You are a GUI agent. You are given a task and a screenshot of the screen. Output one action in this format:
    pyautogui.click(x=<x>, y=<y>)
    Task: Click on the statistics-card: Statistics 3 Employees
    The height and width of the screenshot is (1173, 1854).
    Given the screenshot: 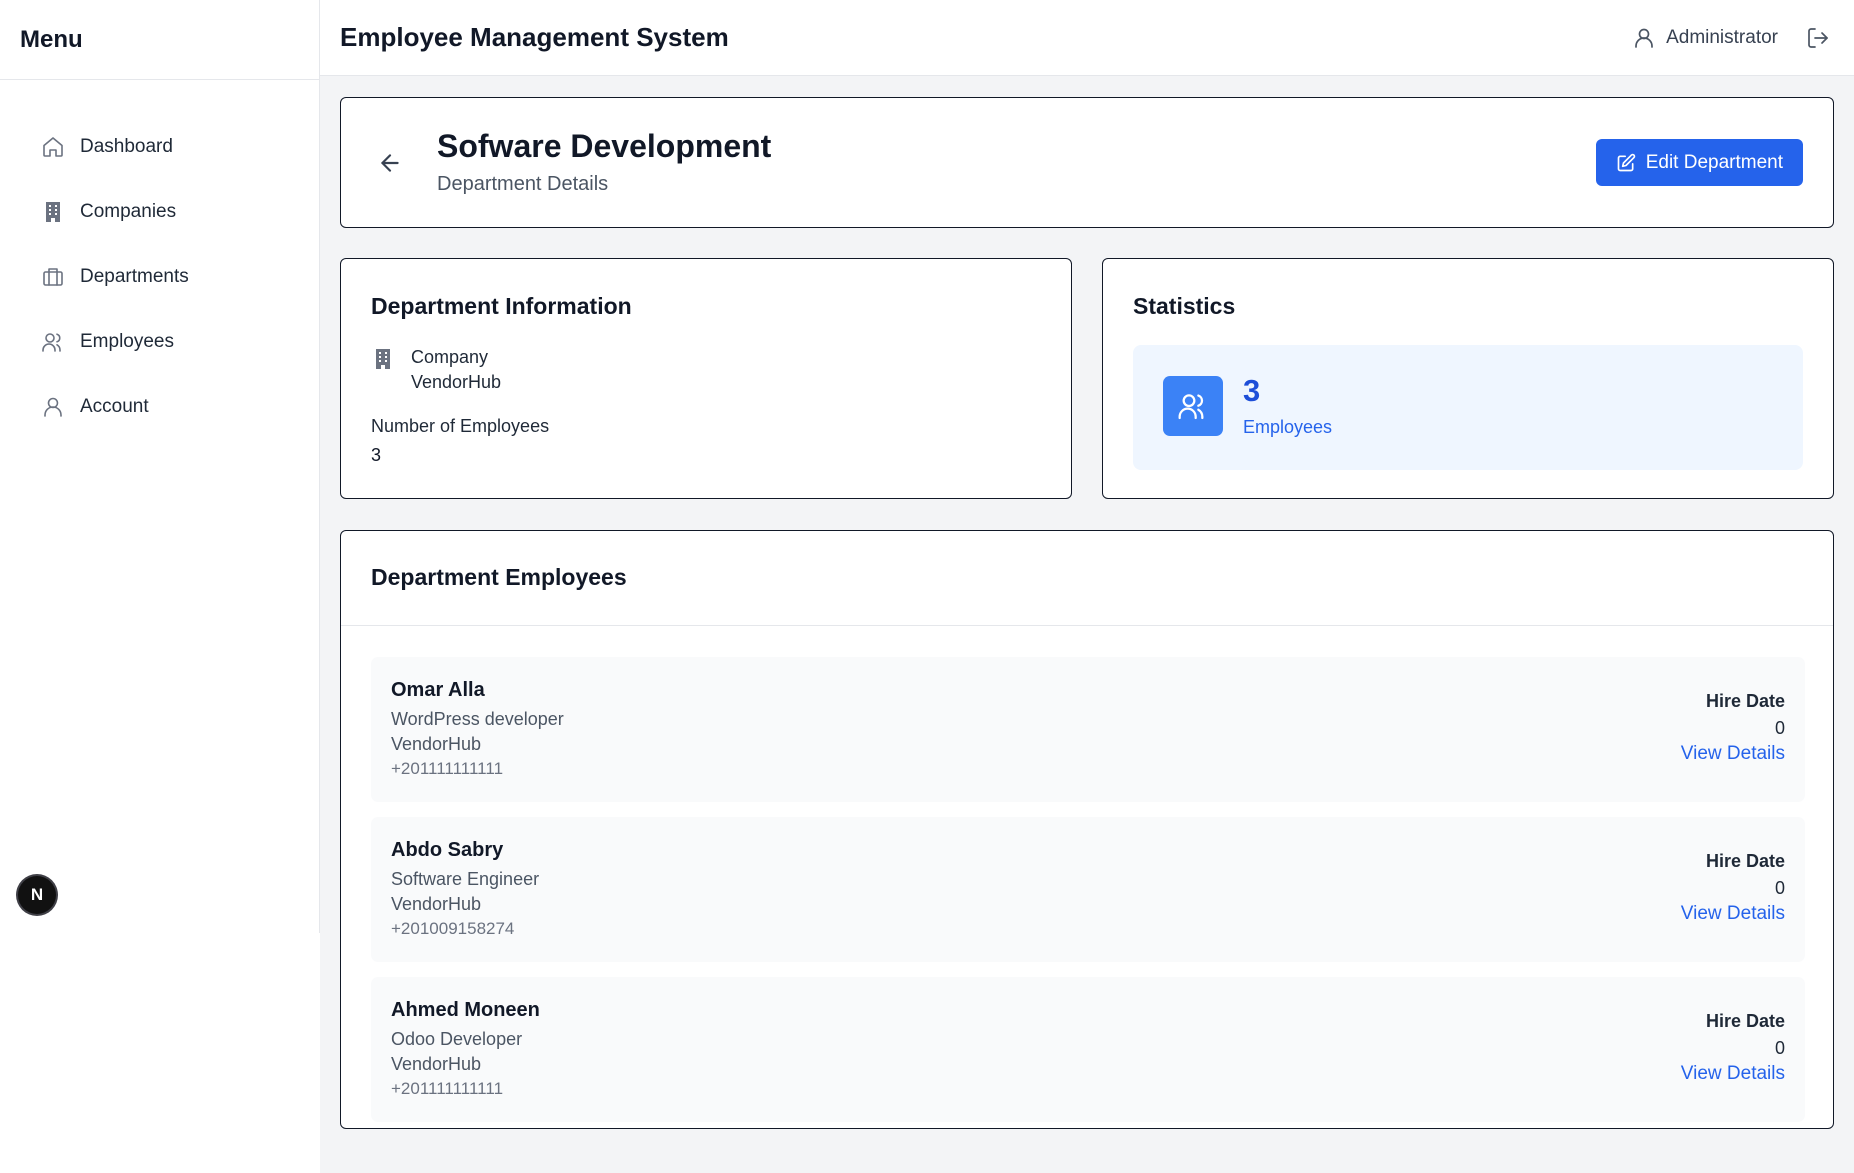 What is the action you would take?
    pyautogui.click(x=1468, y=378)
    